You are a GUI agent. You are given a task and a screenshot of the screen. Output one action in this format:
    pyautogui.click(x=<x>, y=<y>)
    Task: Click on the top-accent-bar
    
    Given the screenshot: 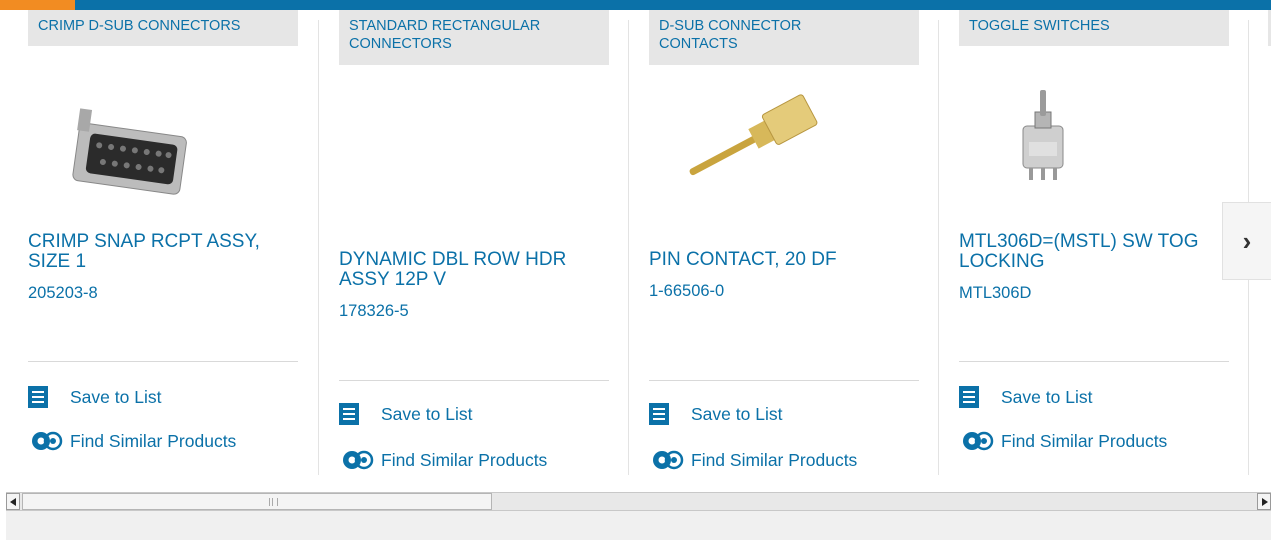 What is the action you would take?
    pyautogui.click(x=635, y=5)
    